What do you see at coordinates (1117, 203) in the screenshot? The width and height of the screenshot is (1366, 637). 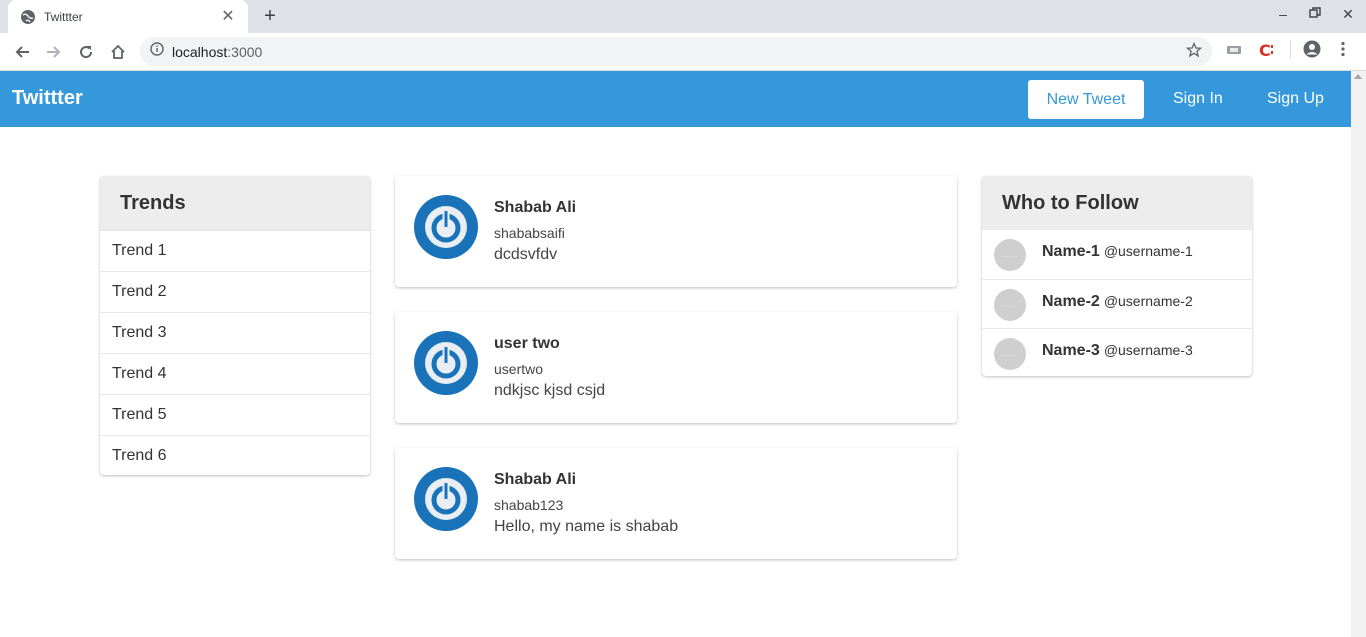 I see `who-to-follow-title: Who to Follow` at bounding box center [1117, 203].